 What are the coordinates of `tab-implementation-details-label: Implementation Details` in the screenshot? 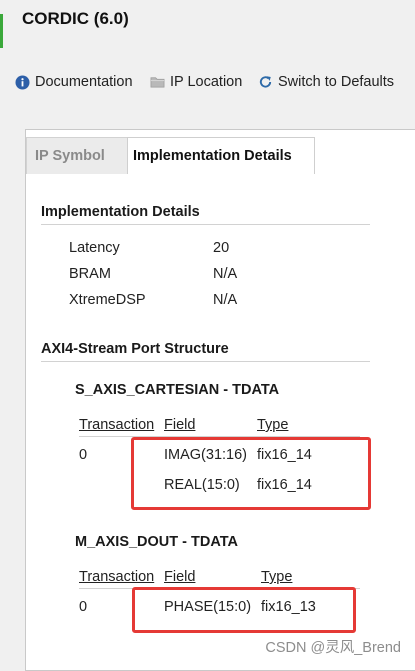 It's located at (212, 156).